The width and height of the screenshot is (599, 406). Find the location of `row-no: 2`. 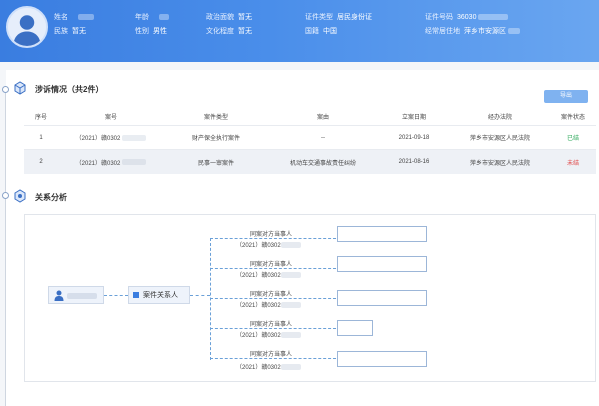

row-no: 2 is located at coordinates (41, 162).